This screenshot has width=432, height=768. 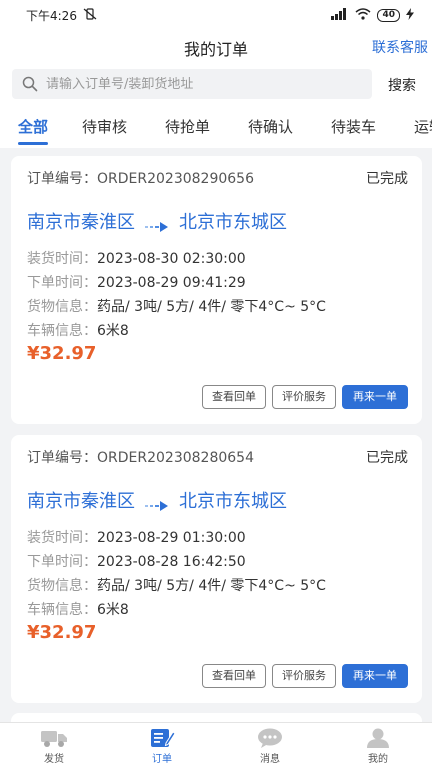 I want to click on search-row: 搜索, so click(x=216, y=85).